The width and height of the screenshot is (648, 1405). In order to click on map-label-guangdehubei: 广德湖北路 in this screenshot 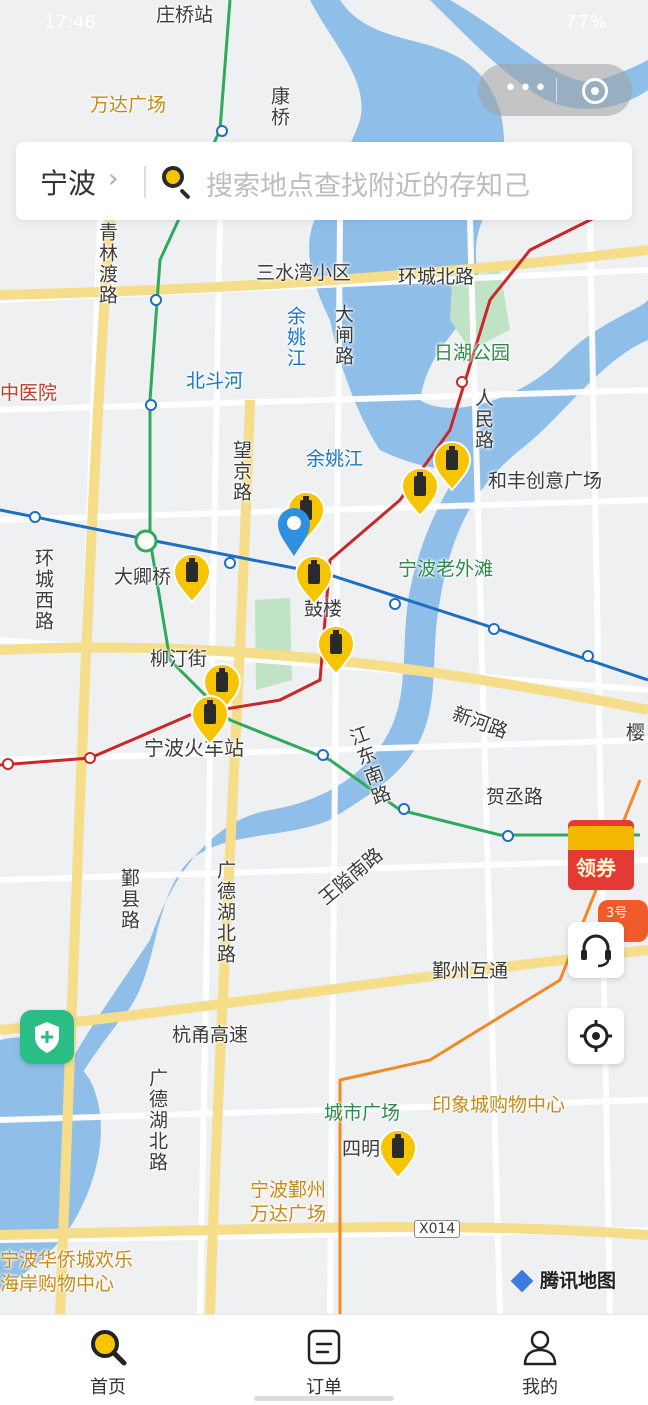, I will do `click(225, 912)`.